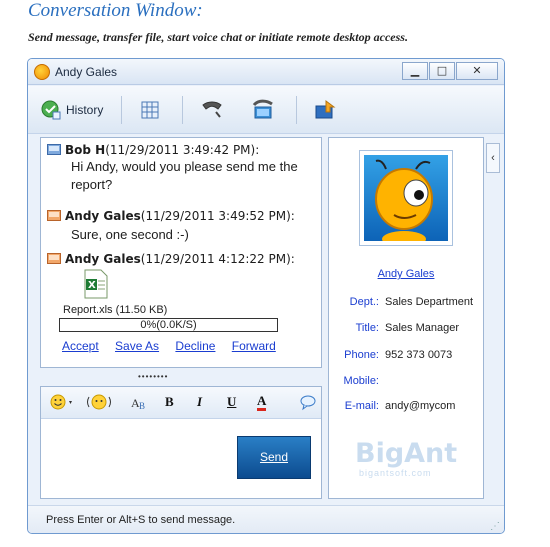  I want to click on decline-link: Decline, so click(195, 346).